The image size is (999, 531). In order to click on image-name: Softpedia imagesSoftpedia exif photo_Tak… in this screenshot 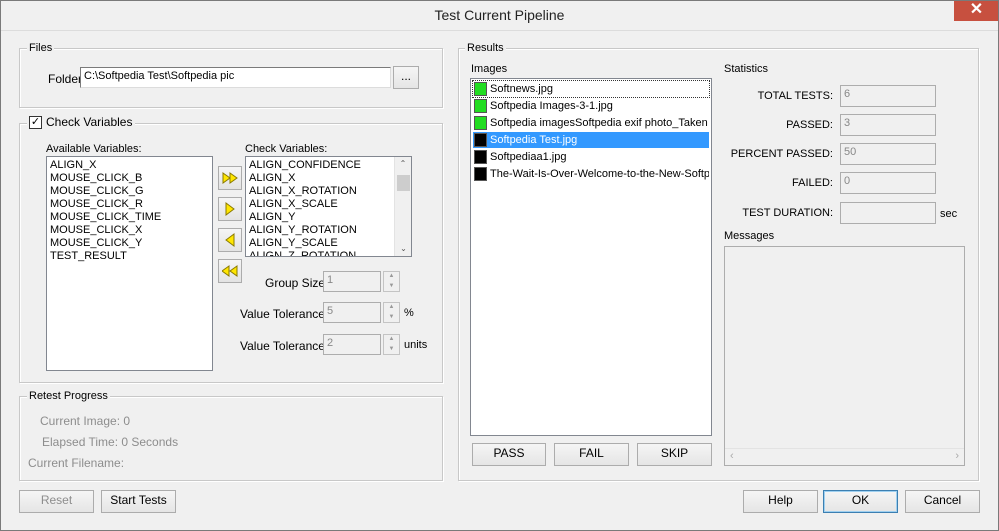, I will do `click(599, 123)`.